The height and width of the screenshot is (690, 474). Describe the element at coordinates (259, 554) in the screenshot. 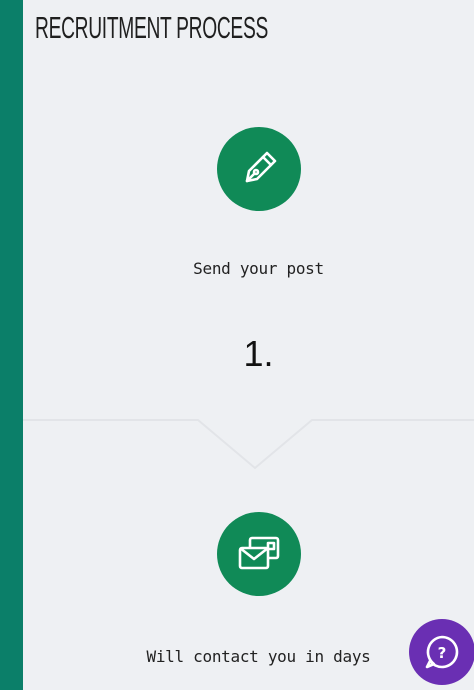

I see `mail-card-icon` at that location.